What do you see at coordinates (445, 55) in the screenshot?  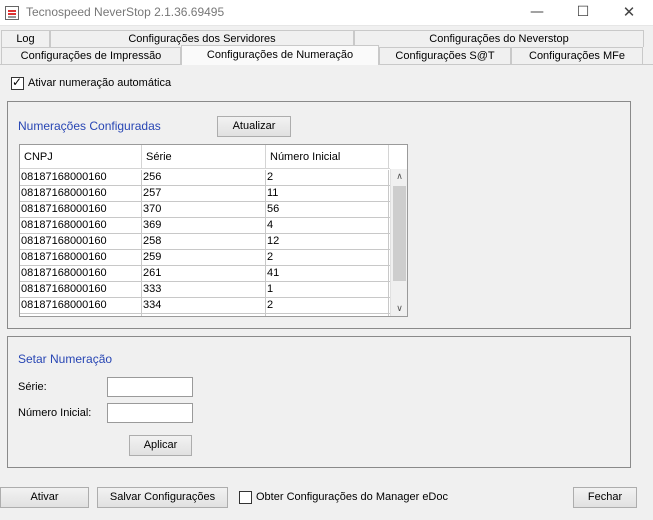 I see `tab-sat: Configurações S@T` at bounding box center [445, 55].